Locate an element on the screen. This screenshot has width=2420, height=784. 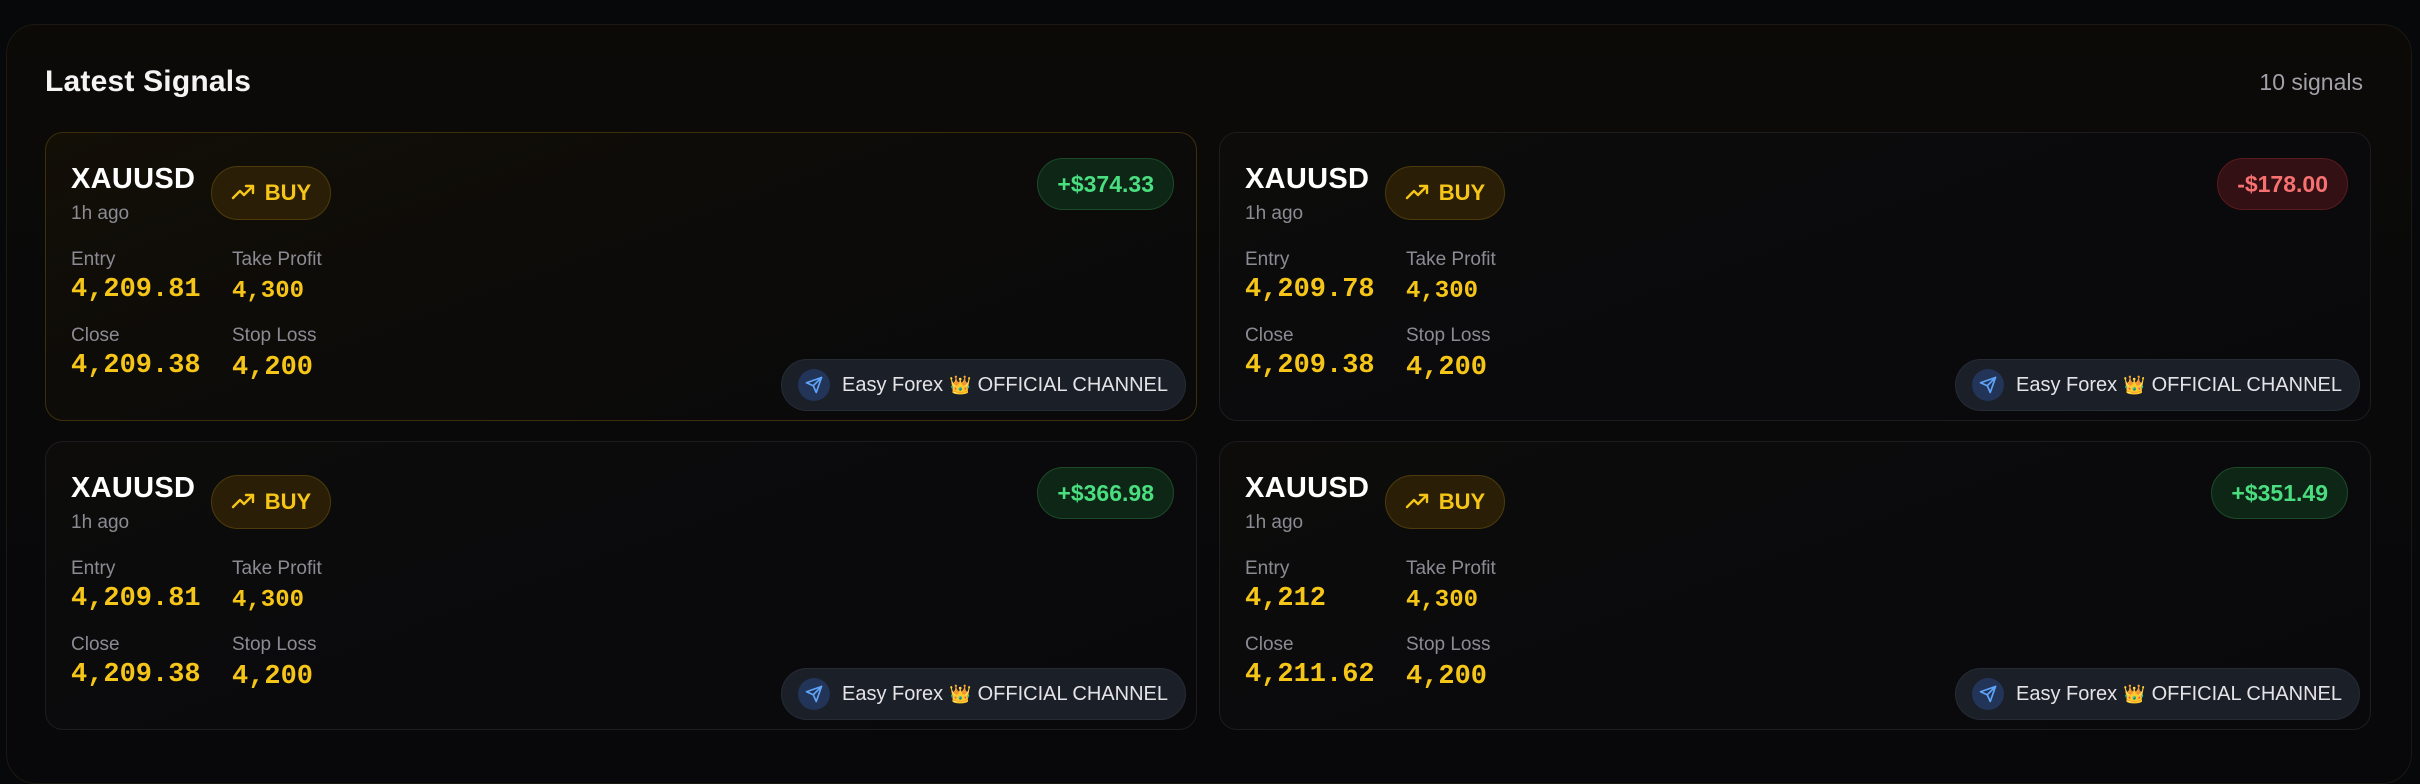
panel-title: Latest Signals is located at coordinates (148, 81).